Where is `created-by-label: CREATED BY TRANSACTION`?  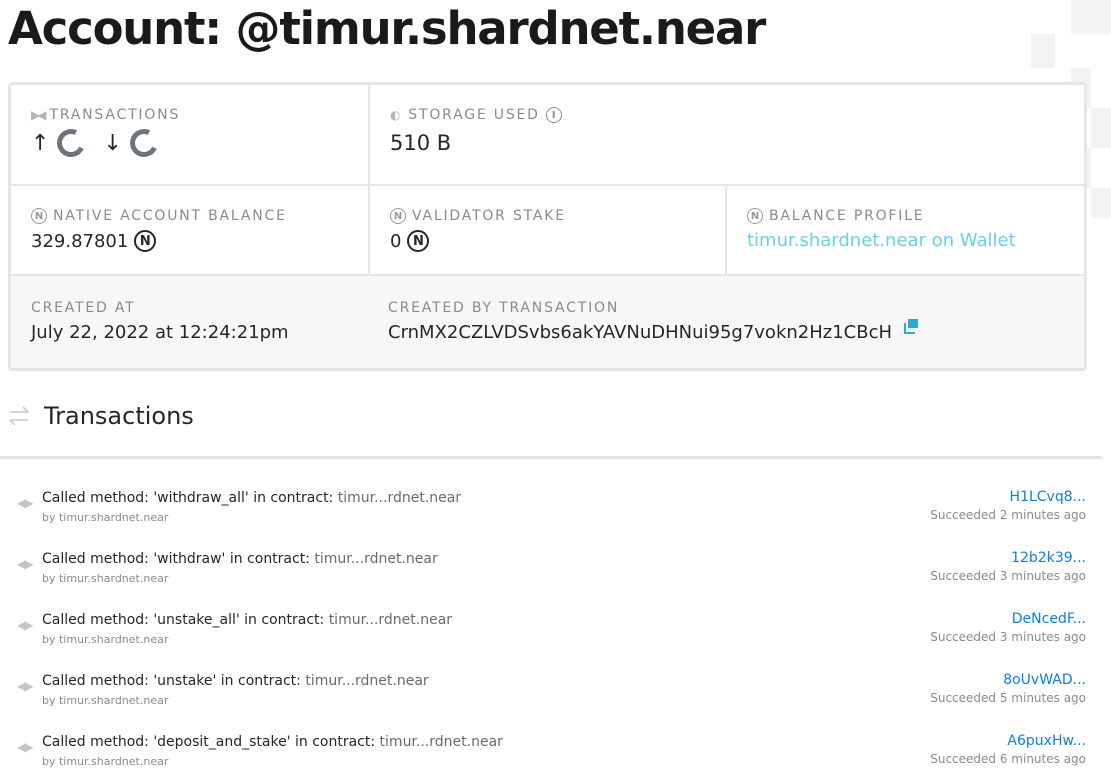
created-by-label: CREATED BY TRANSACTION is located at coordinates (504, 308).